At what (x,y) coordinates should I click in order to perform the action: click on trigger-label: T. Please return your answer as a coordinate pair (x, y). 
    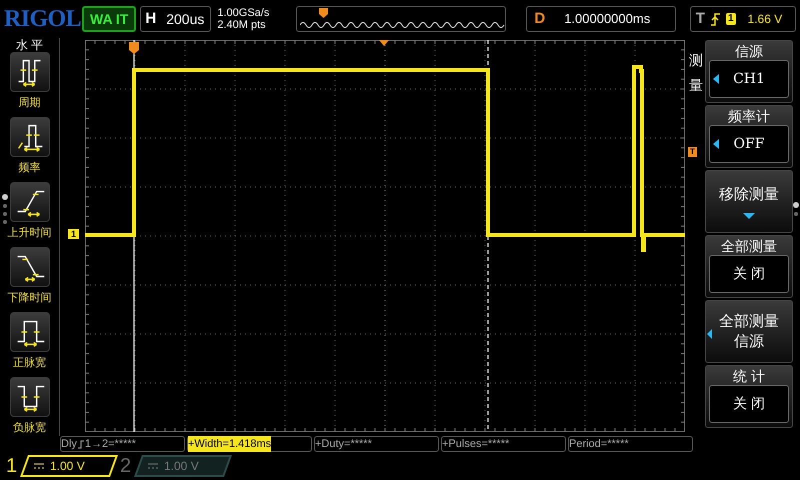
    Looking at the image, I should click on (699, 18).